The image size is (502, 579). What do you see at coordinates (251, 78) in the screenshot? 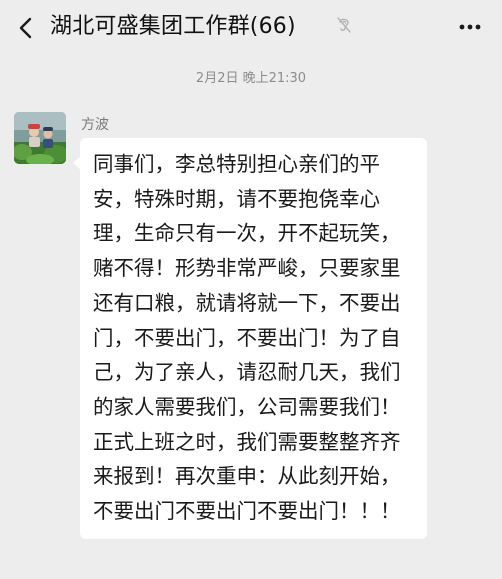
I see `message-timestamp: 2月2日 晚上21:30` at bounding box center [251, 78].